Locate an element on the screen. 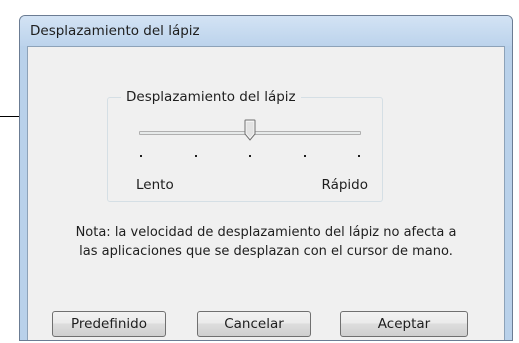  speed-slider-thumb is located at coordinates (250, 130).